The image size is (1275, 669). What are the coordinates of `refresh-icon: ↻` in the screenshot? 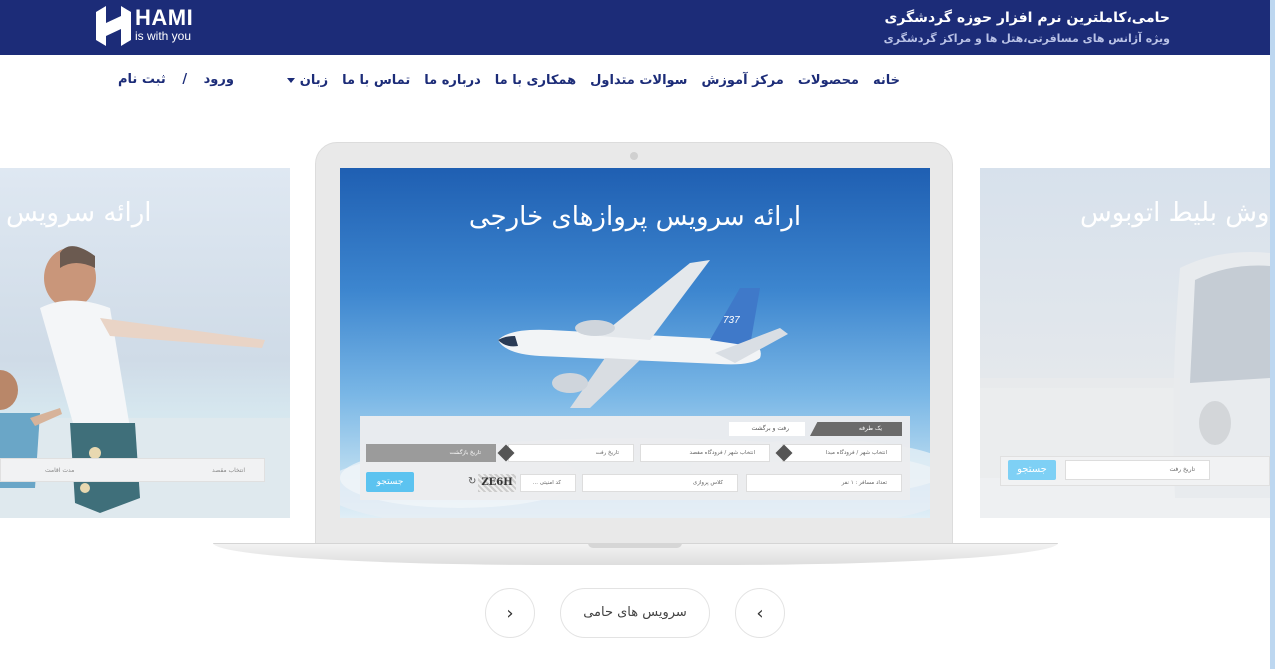 It's located at (472, 481).